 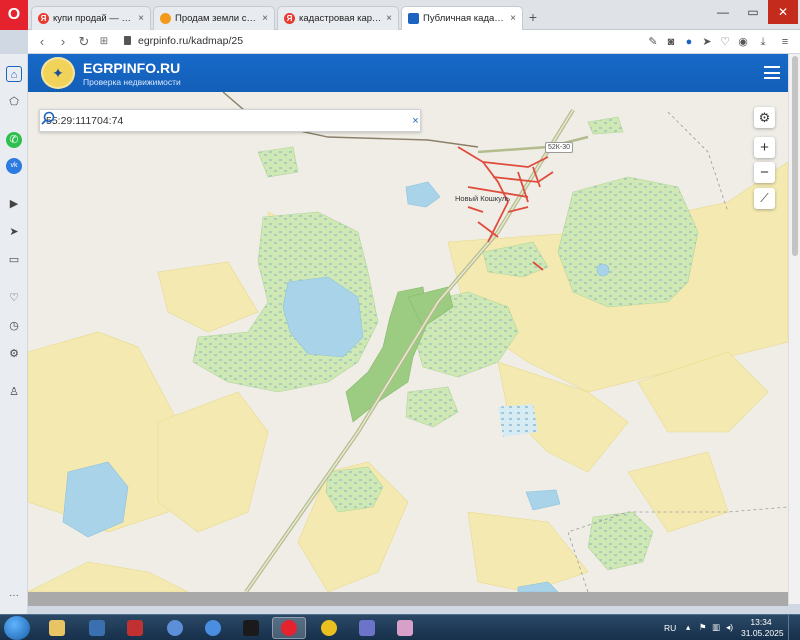 I want to click on taskbar-paint, so click(x=405, y=628).